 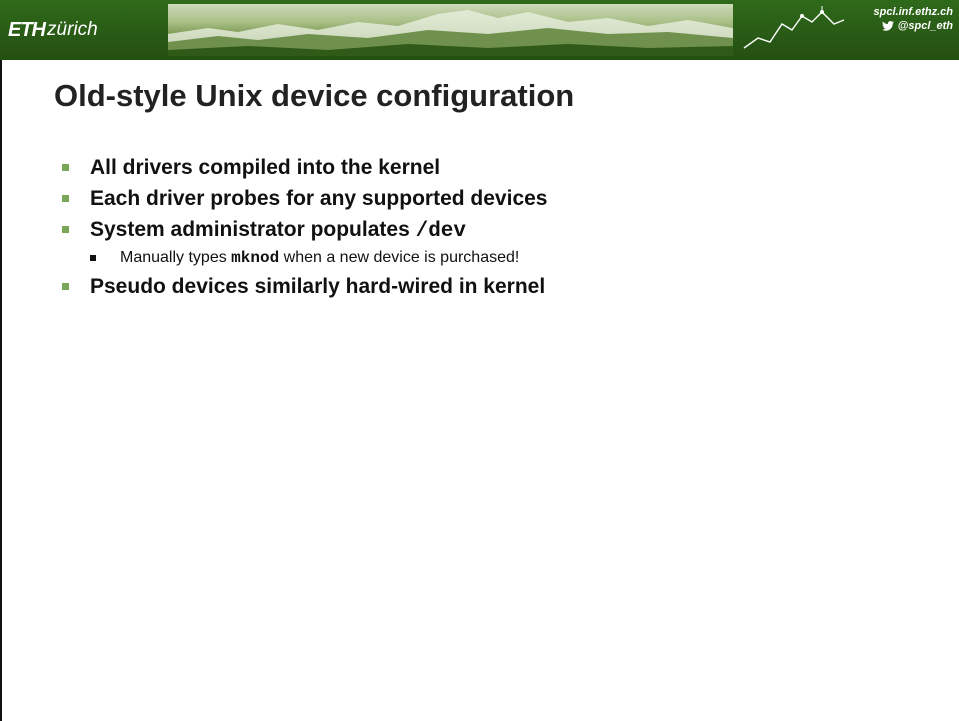 I want to click on twitter-handle: @spcl_eth, so click(x=917, y=26).